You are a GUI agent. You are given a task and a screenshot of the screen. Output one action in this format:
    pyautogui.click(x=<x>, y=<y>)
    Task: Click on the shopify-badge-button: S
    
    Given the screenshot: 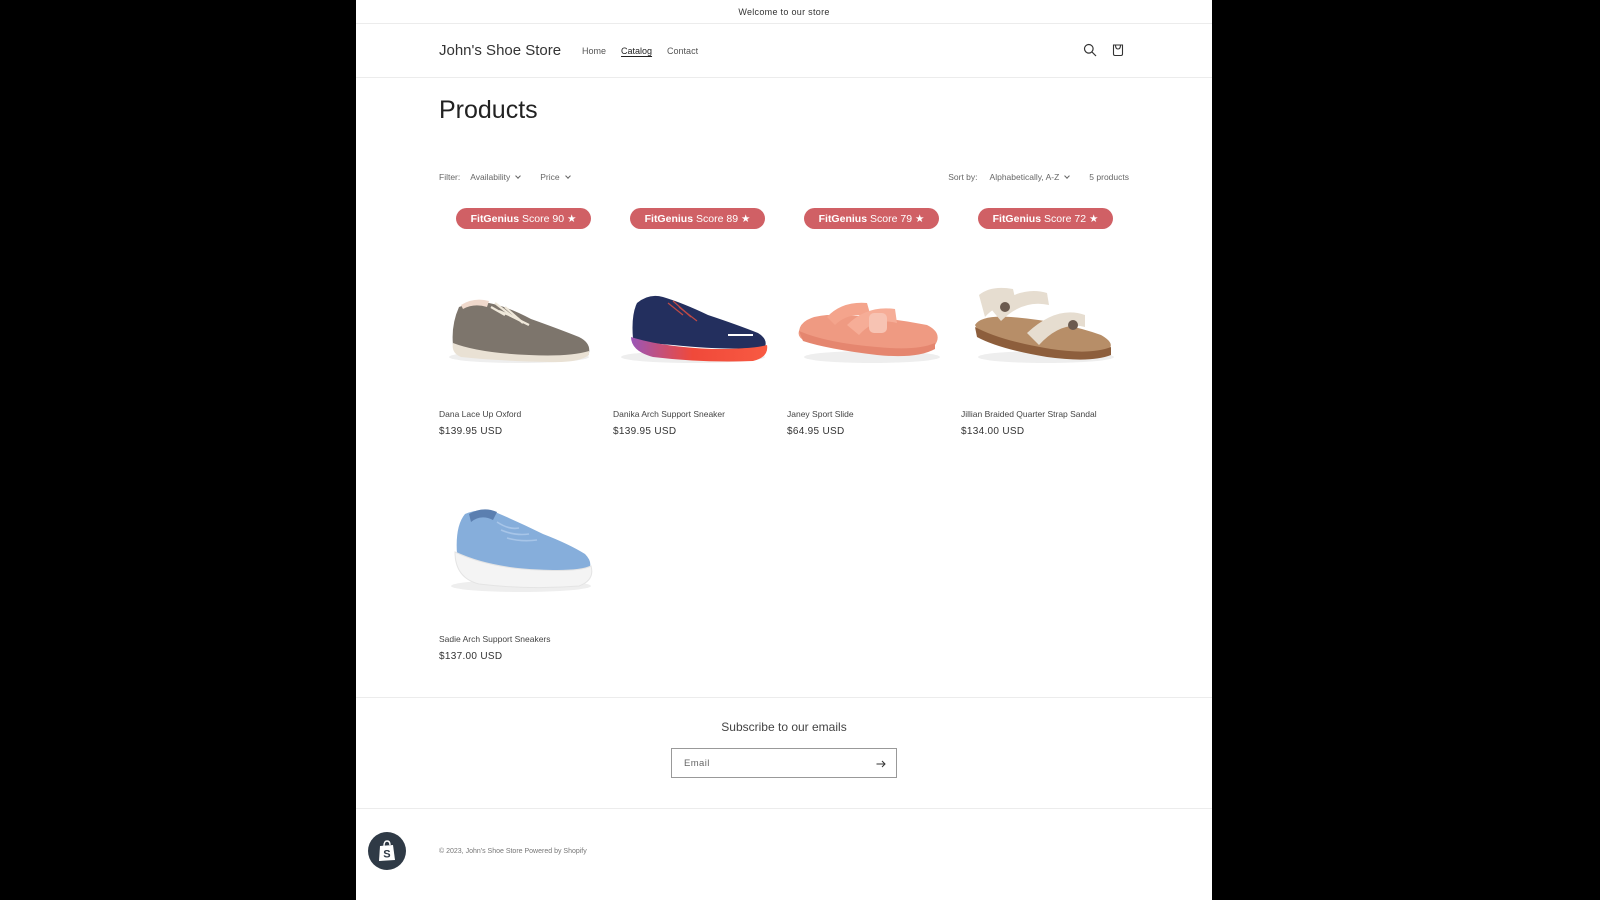 What is the action you would take?
    pyautogui.click(x=387, y=851)
    